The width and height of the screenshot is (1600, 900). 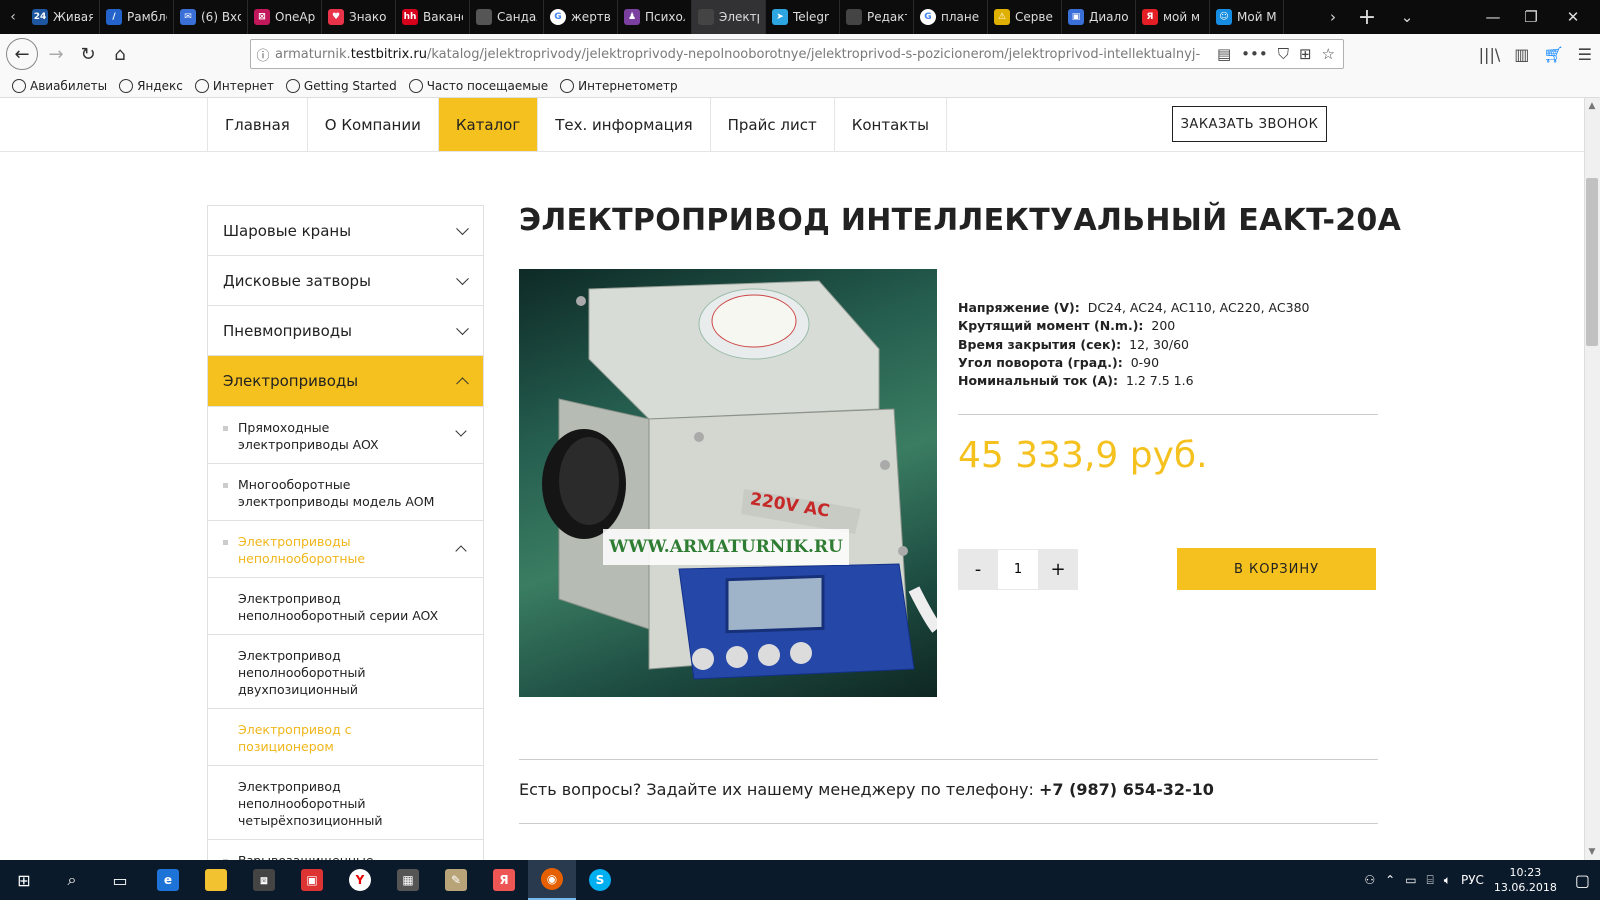 I want to click on battery-icon: ▭, so click(x=1410, y=880).